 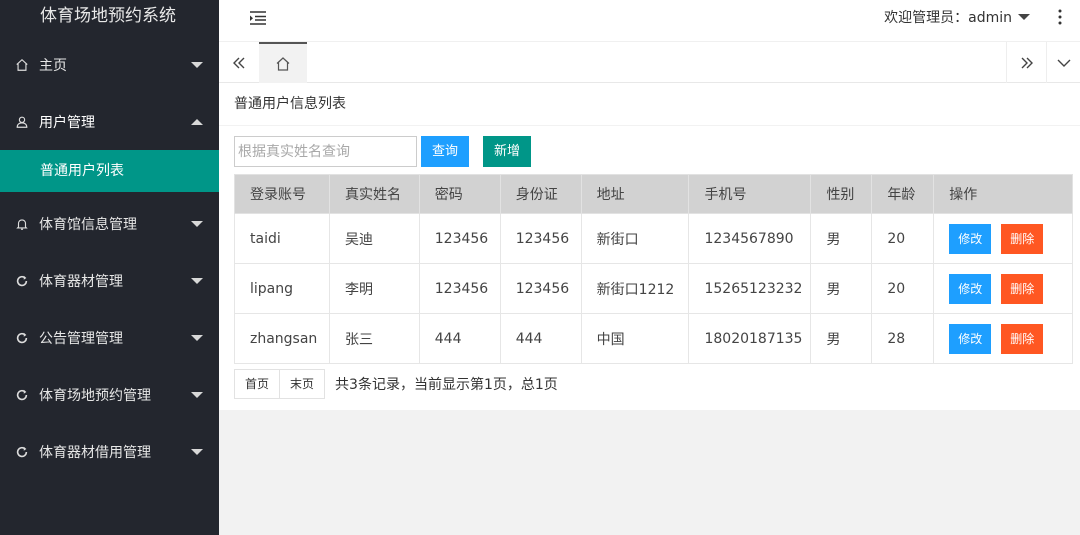 What do you see at coordinates (95, 452) in the screenshot?
I see `sidebar-item-label: 体育器材借用管理` at bounding box center [95, 452].